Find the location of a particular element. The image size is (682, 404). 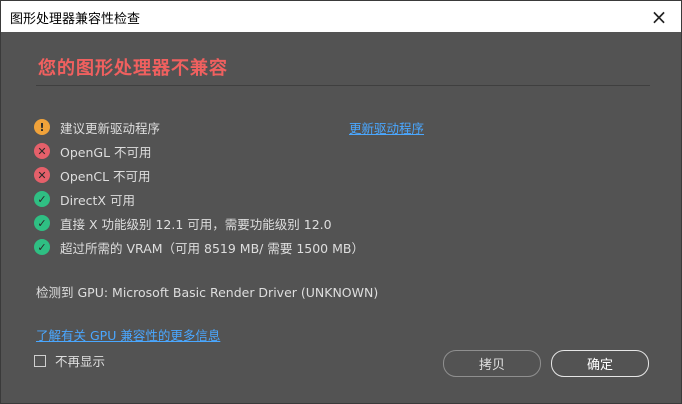

check-item-text: 建议更新驱动程序 is located at coordinates (110, 128).